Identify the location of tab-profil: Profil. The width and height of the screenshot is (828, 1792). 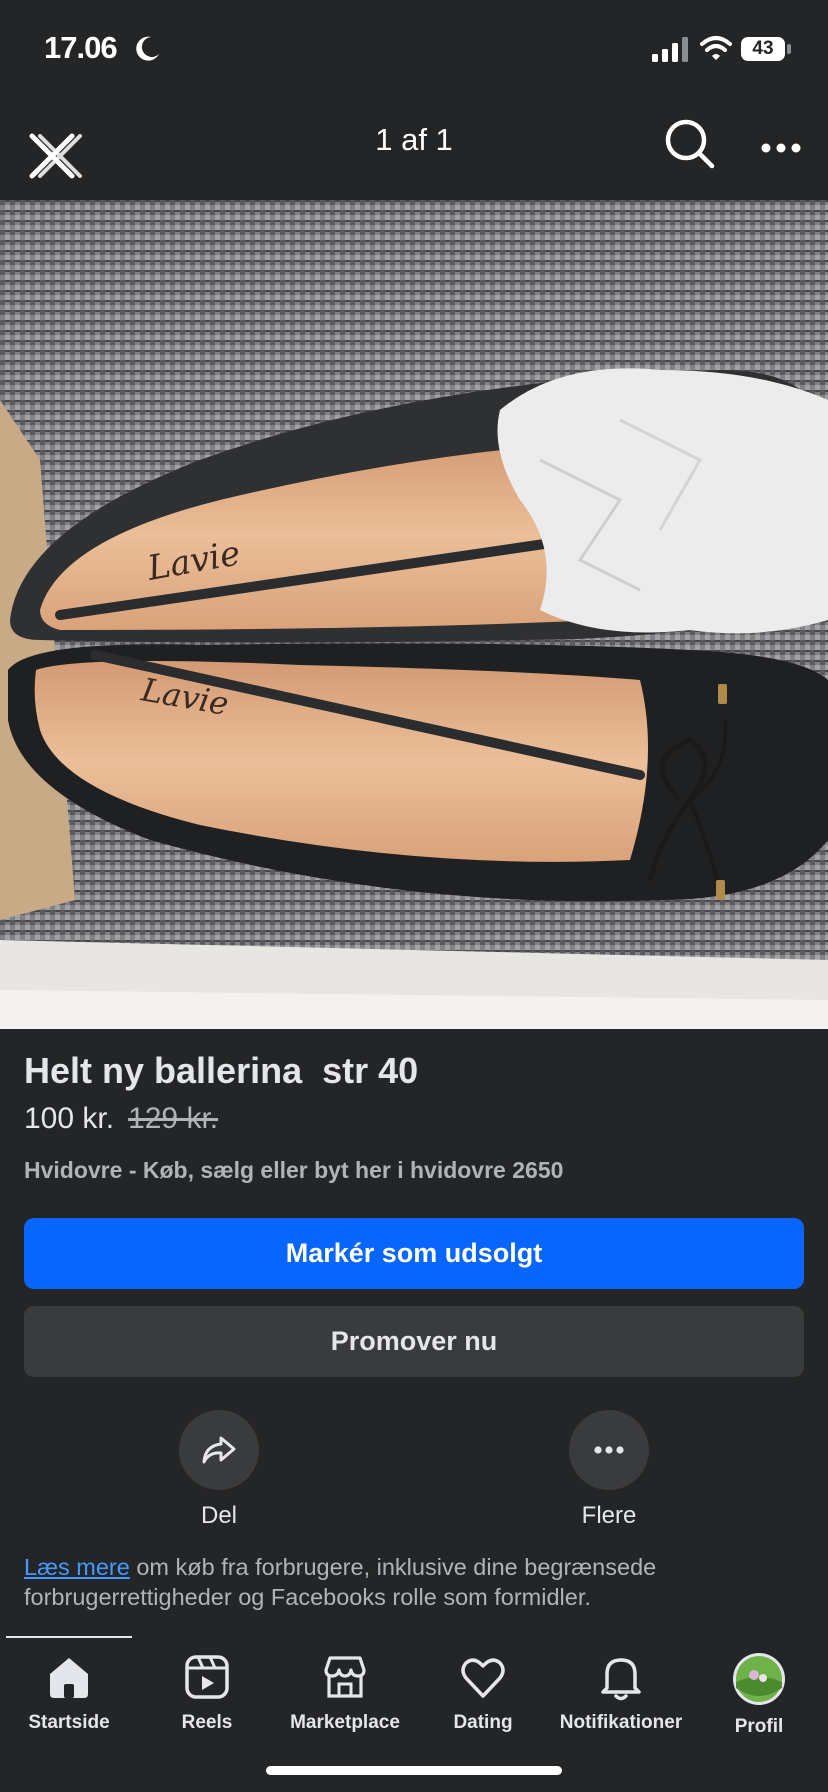
(759, 1695).